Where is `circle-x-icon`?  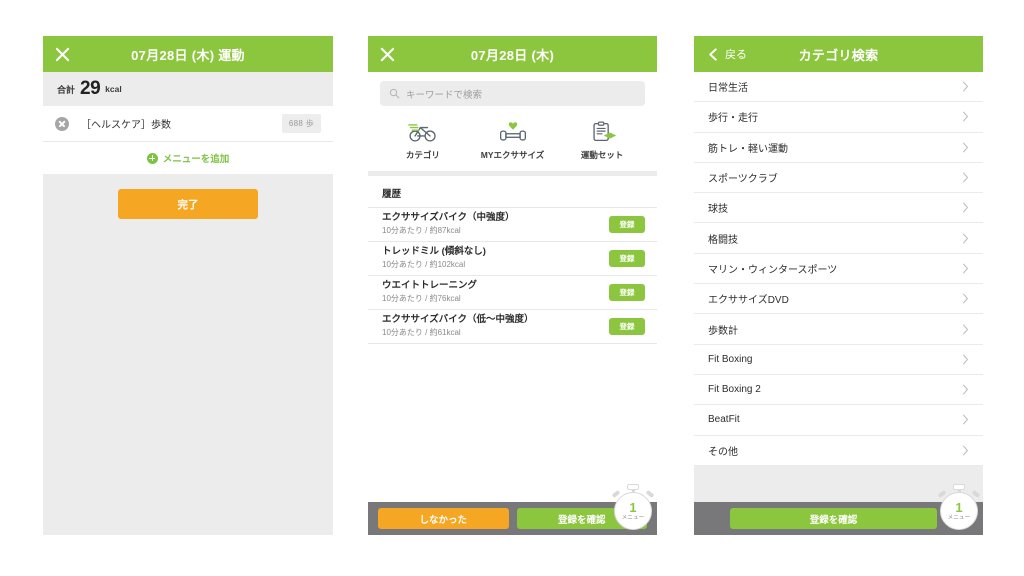 circle-x-icon is located at coordinates (62, 123).